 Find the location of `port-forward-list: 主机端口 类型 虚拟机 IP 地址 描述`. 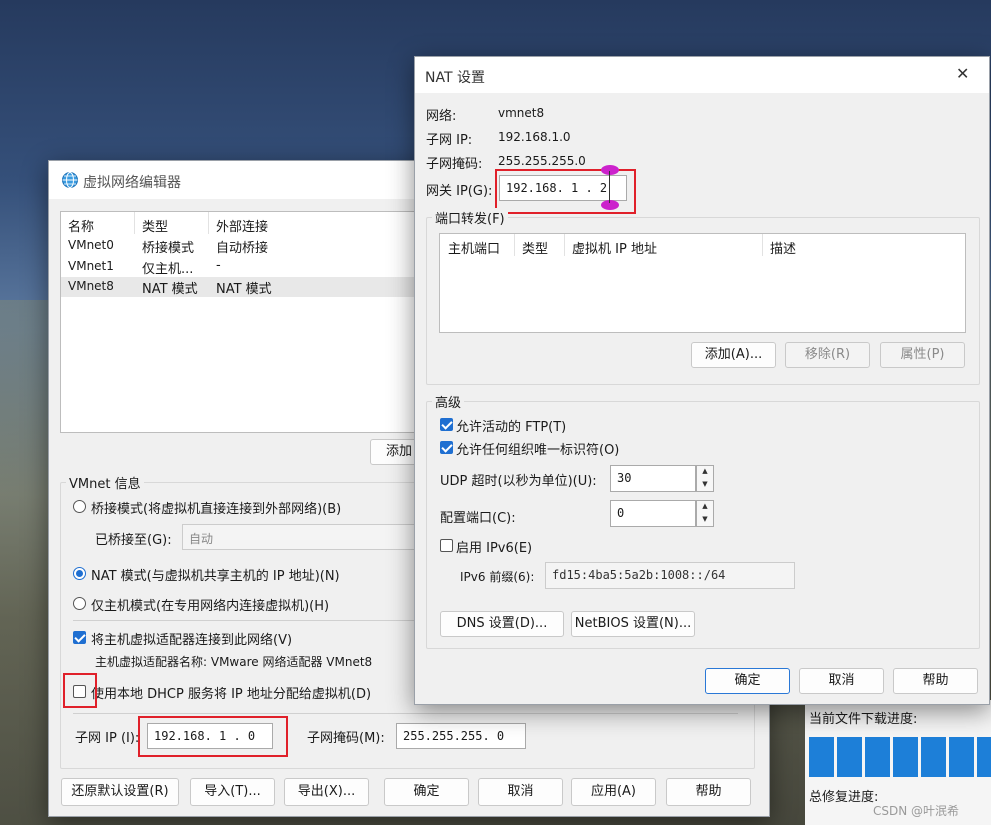

port-forward-list: 主机端口 类型 虚拟机 IP 地址 描述 is located at coordinates (702, 283).